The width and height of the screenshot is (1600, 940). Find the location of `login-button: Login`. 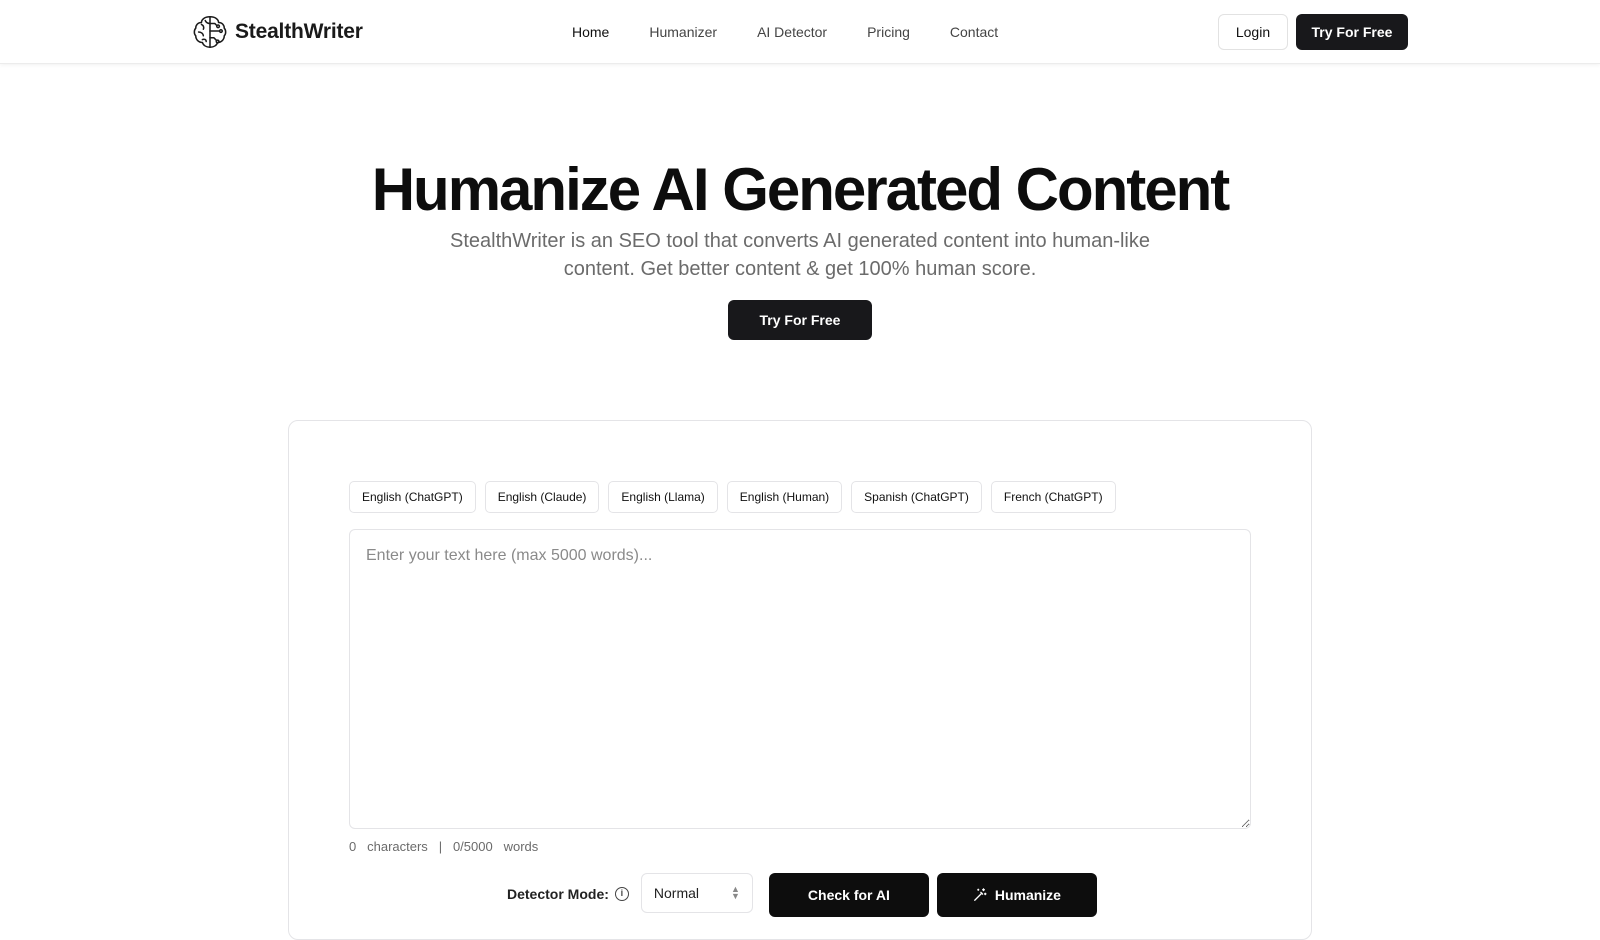

login-button: Login is located at coordinates (1253, 32).